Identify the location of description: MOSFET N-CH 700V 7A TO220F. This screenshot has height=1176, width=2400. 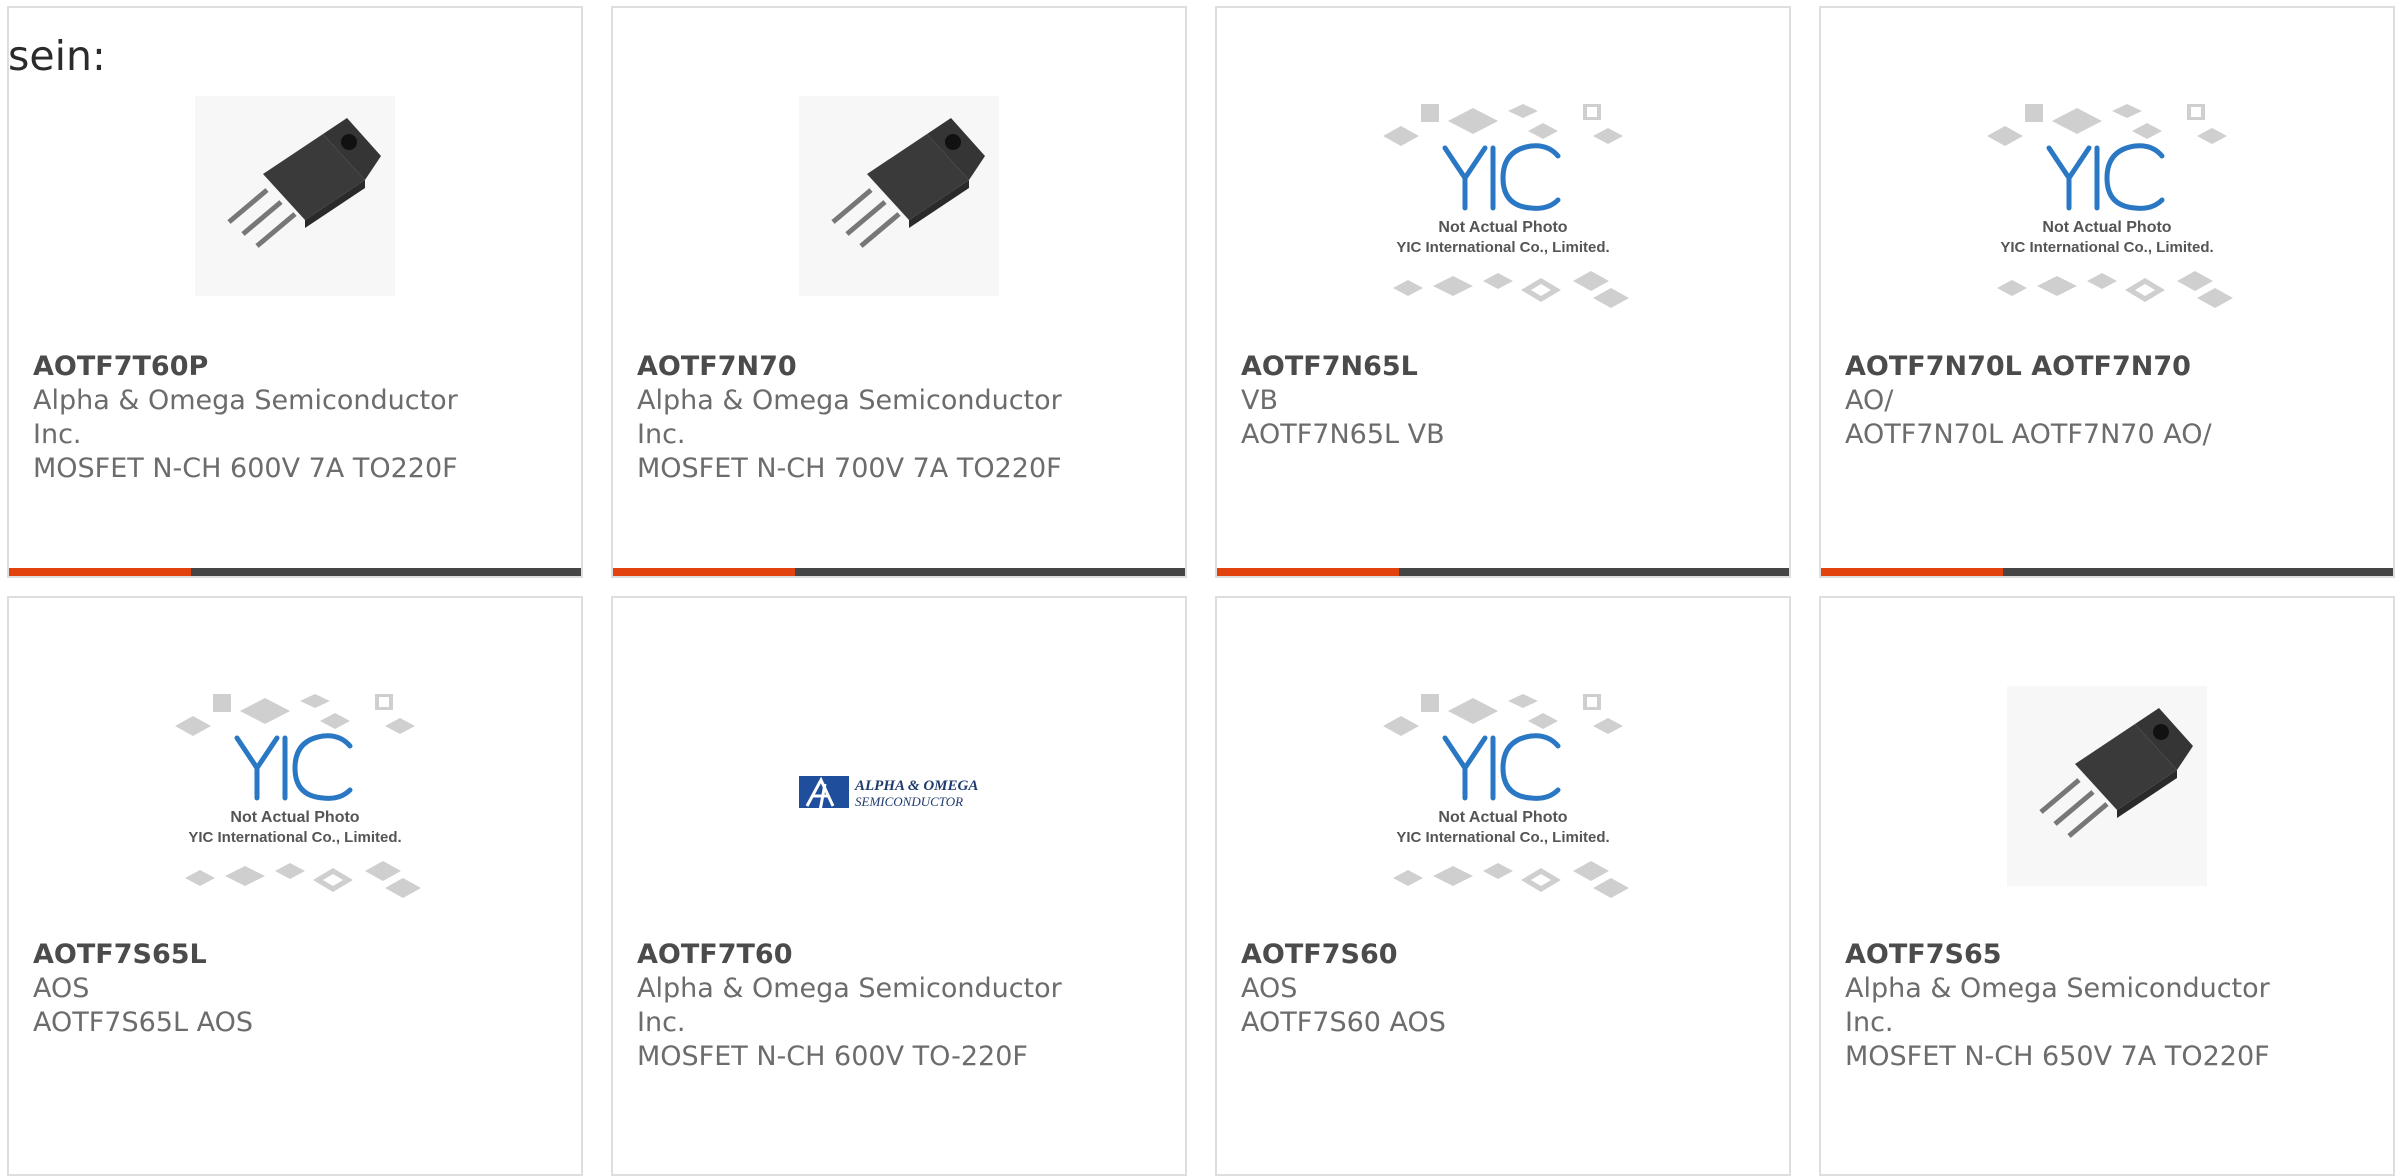
(849, 468).